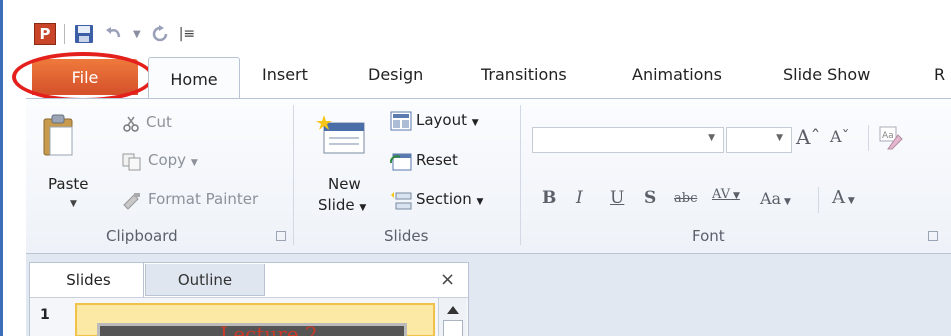 Image resolution: width=951 pixels, height=336 pixels. What do you see at coordinates (194, 163) in the screenshot?
I see `copy-dropdown-icon: ▼` at bounding box center [194, 163].